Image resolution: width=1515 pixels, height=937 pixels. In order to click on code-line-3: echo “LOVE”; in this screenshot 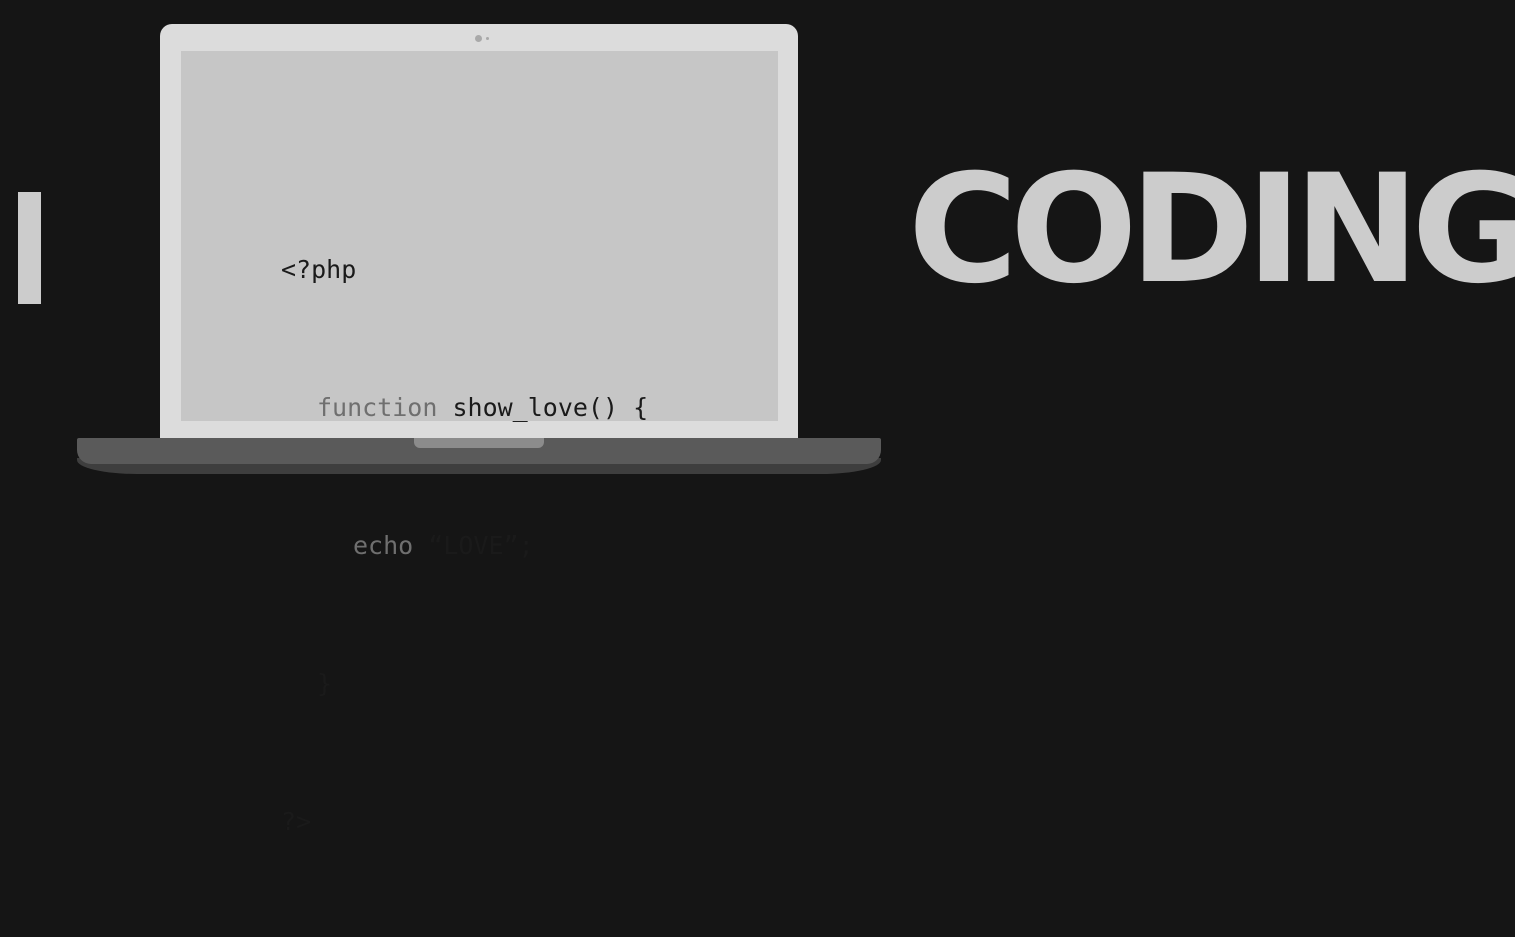, I will do `click(464, 546)`.